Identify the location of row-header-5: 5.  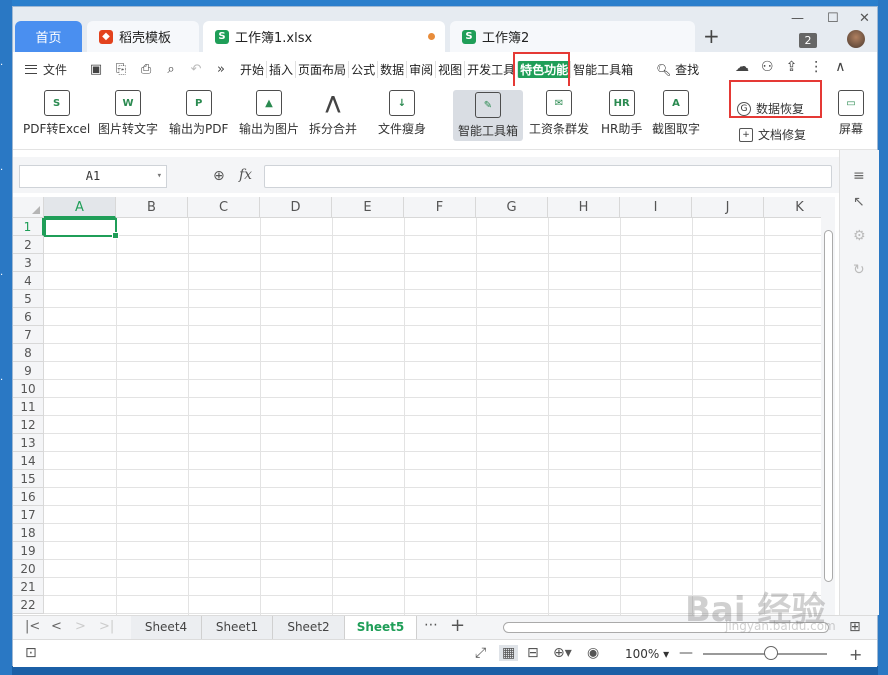
(28, 299).